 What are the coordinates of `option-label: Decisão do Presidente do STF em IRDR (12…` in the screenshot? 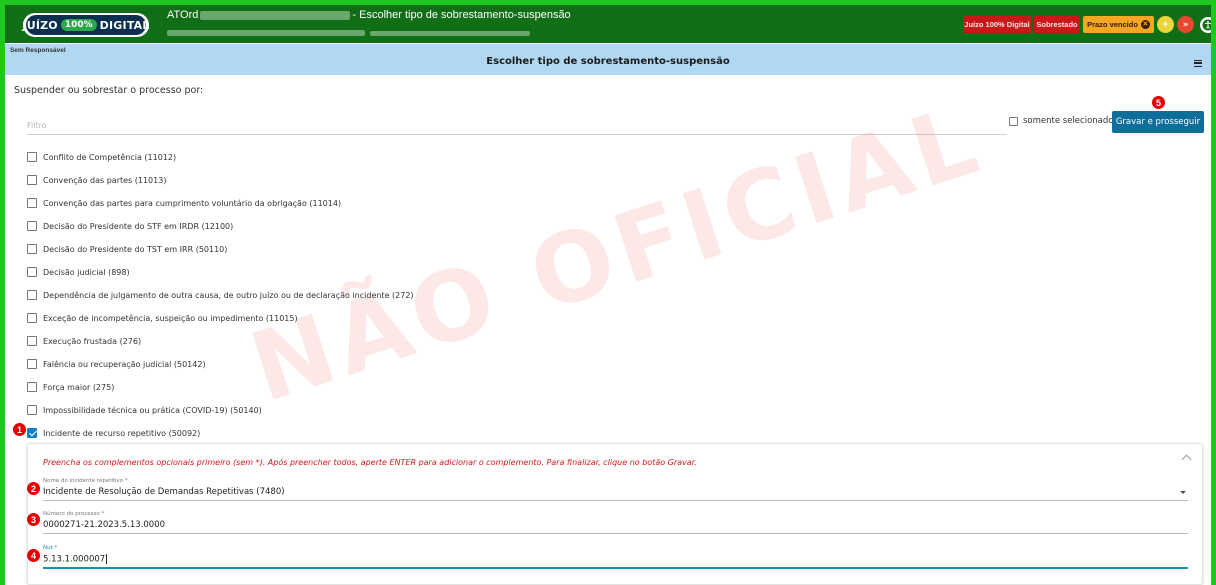 It's located at (138, 226).